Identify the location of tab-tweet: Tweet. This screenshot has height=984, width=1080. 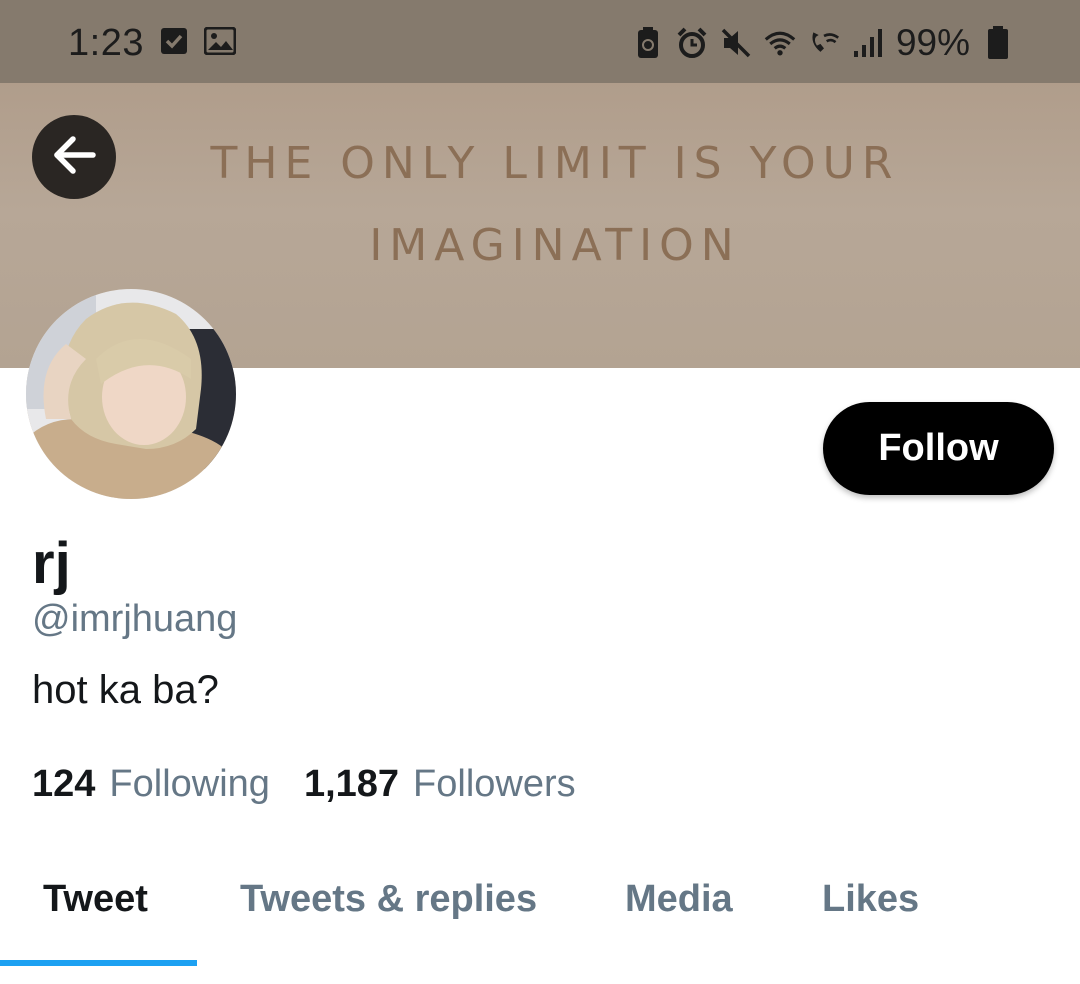
(95, 899).